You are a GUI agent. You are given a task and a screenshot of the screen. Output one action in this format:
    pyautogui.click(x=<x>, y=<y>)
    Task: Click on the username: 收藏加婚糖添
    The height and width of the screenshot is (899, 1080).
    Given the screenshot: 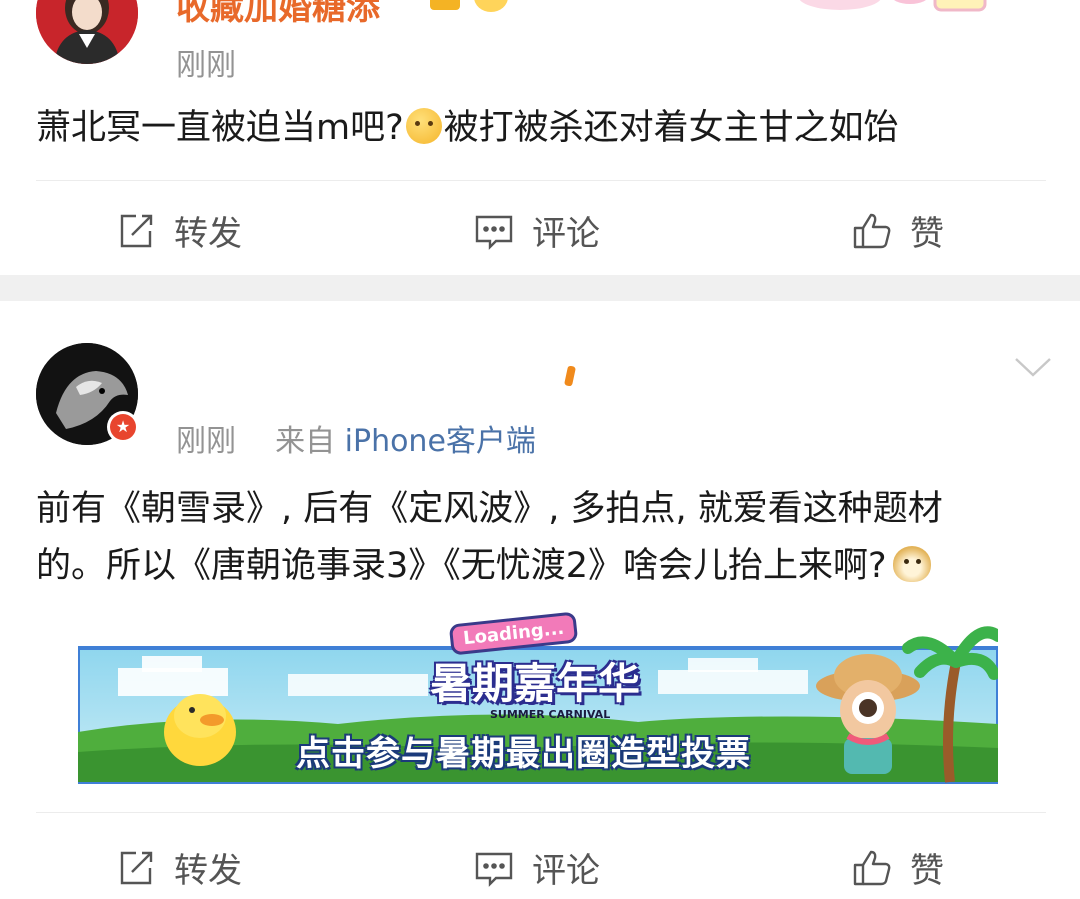 What is the action you would take?
    pyautogui.click(x=278, y=14)
    